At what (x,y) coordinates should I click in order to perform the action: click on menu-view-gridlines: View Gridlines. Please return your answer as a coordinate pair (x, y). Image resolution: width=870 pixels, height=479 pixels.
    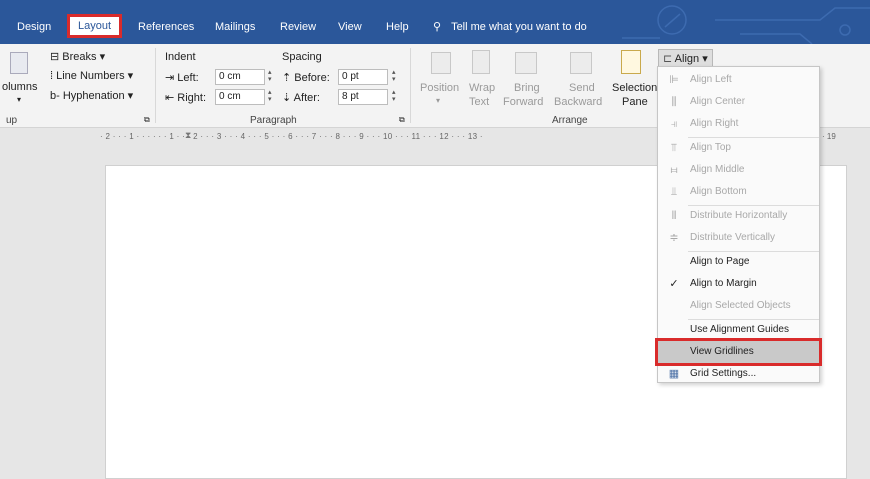
    Looking at the image, I should click on (738, 352).